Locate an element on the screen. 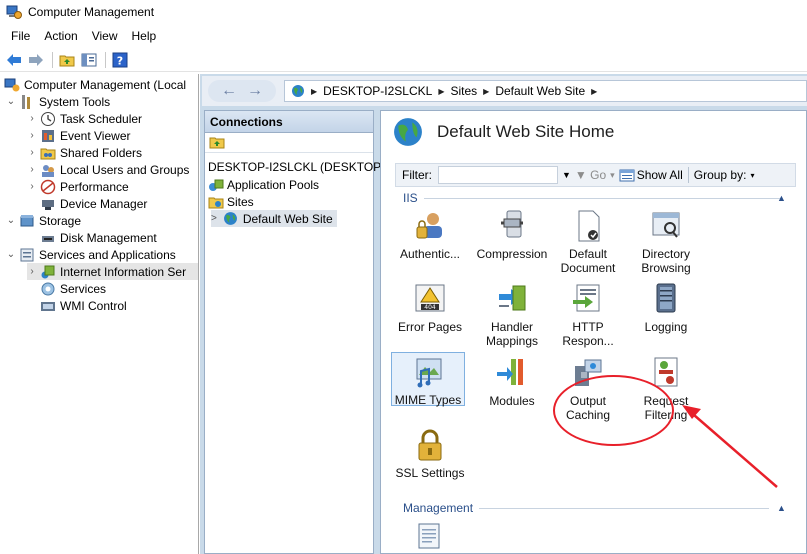 This screenshot has width=807, height=554. connection-default-web-site: > Default Web Site is located at coordinates (274, 218).